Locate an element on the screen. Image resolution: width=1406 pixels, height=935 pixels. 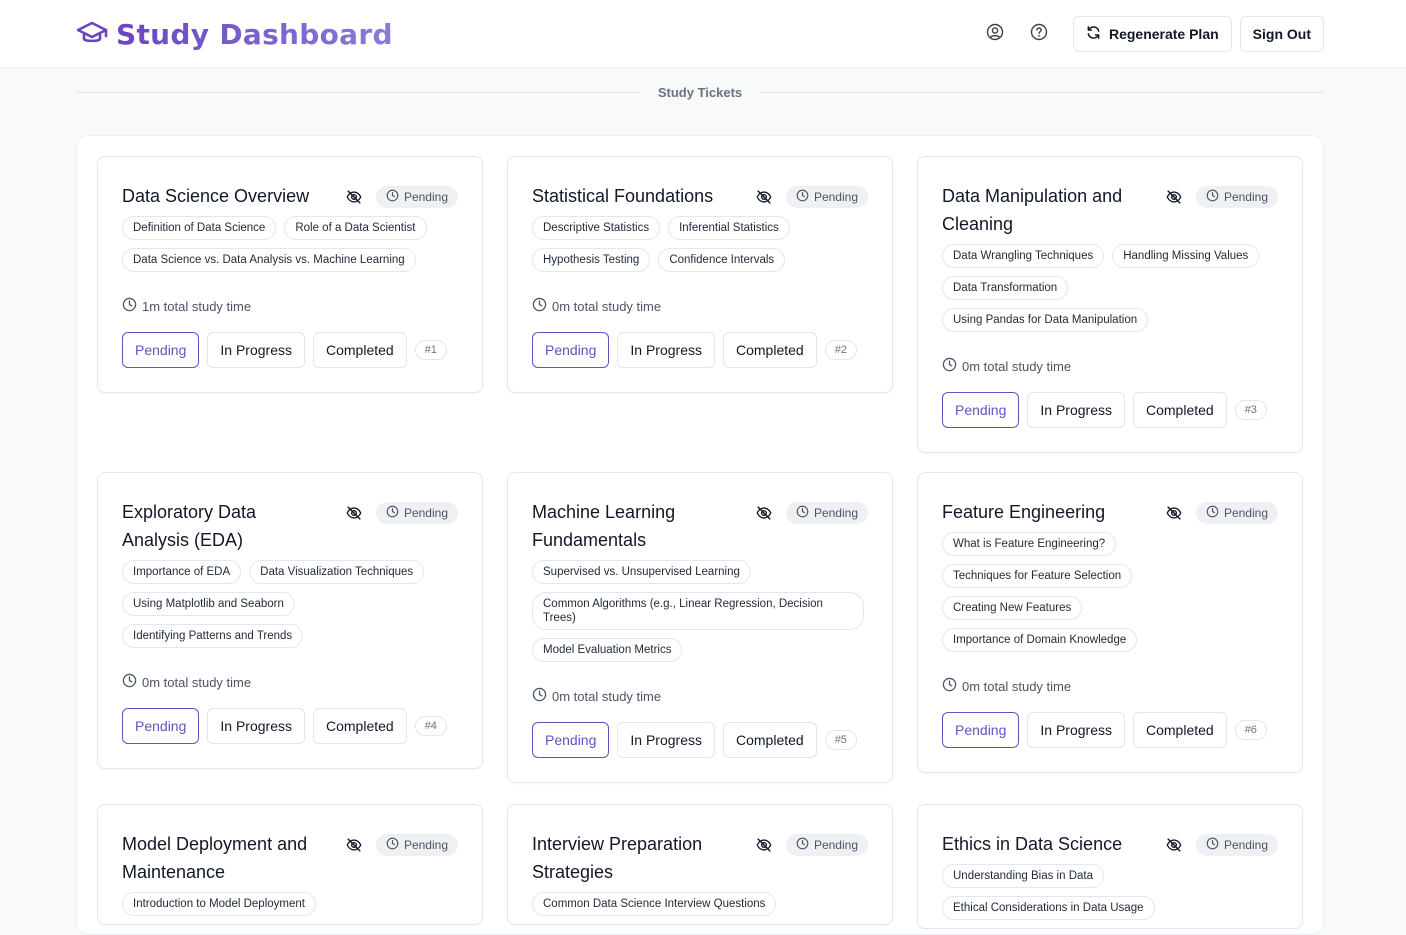
ticket-title: Model Deployment and Maintenance is located at coordinates (215, 858).